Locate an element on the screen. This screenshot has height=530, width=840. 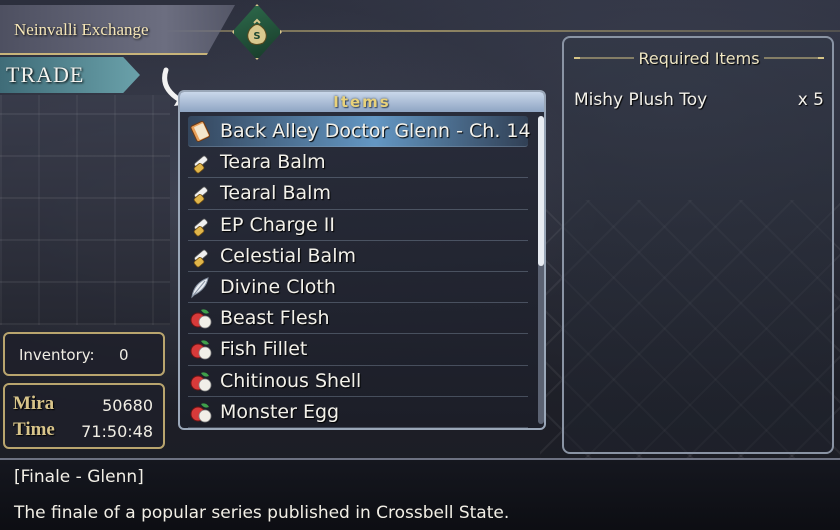
item-name: Beast Flesh is located at coordinates (275, 318).